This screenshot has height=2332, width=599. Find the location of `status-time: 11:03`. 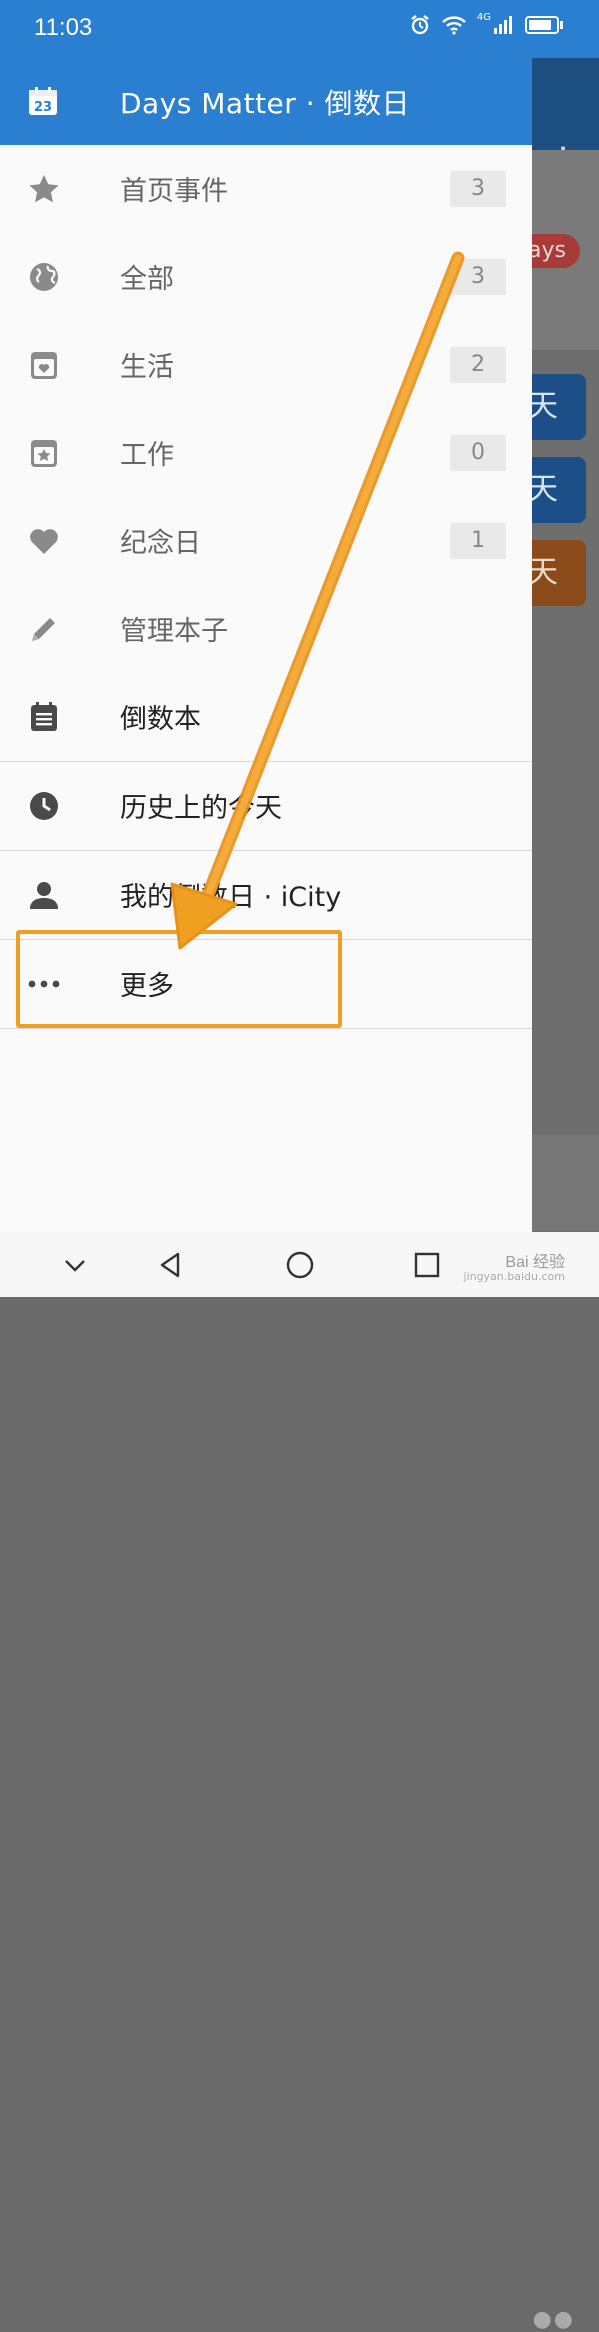

status-time: 11:03 is located at coordinates (63, 27).